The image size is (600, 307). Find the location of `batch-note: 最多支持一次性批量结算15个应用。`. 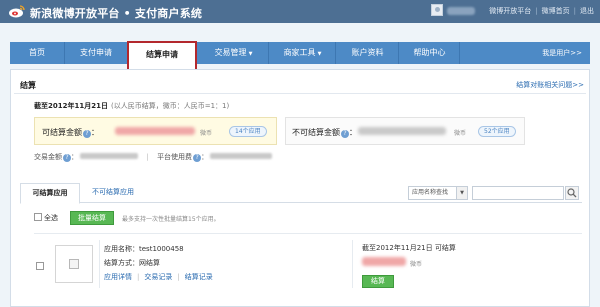

batch-note: 最多支持一次性批量结算15个应用。 is located at coordinates (171, 219).